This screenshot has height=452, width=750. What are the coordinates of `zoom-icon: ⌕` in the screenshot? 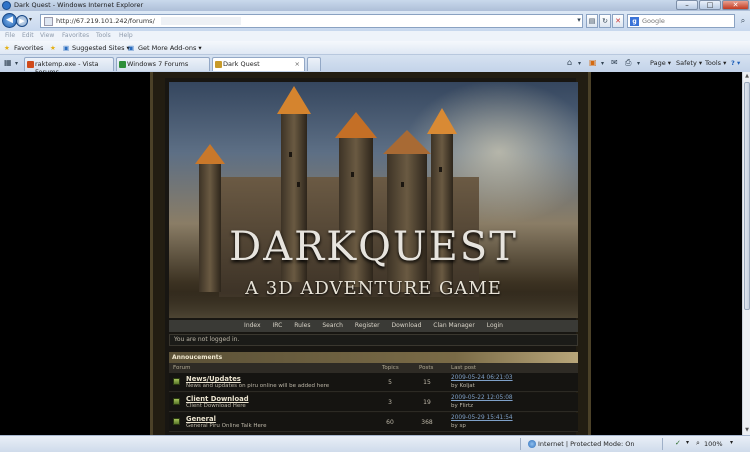 It's located at (698, 443).